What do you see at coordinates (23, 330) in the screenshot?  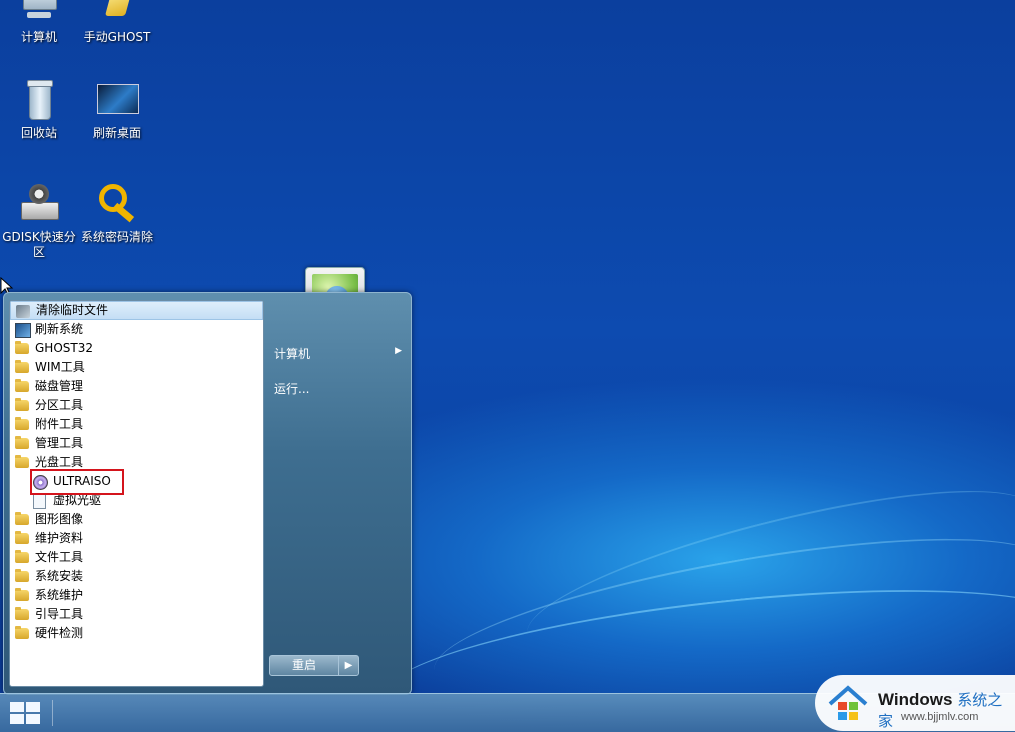 I see `monitor-icon` at bounding box center [23, 330].